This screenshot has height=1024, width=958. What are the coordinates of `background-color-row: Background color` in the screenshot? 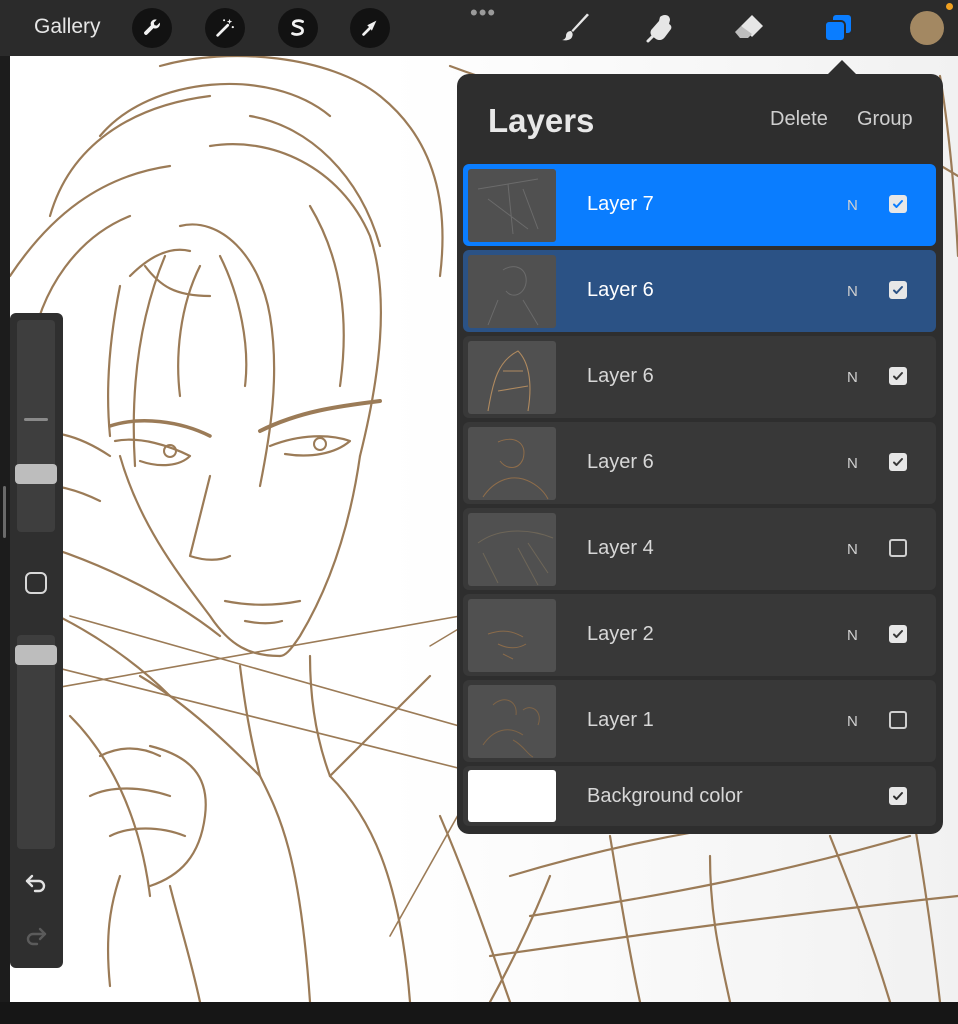 It's located at (699, 796).